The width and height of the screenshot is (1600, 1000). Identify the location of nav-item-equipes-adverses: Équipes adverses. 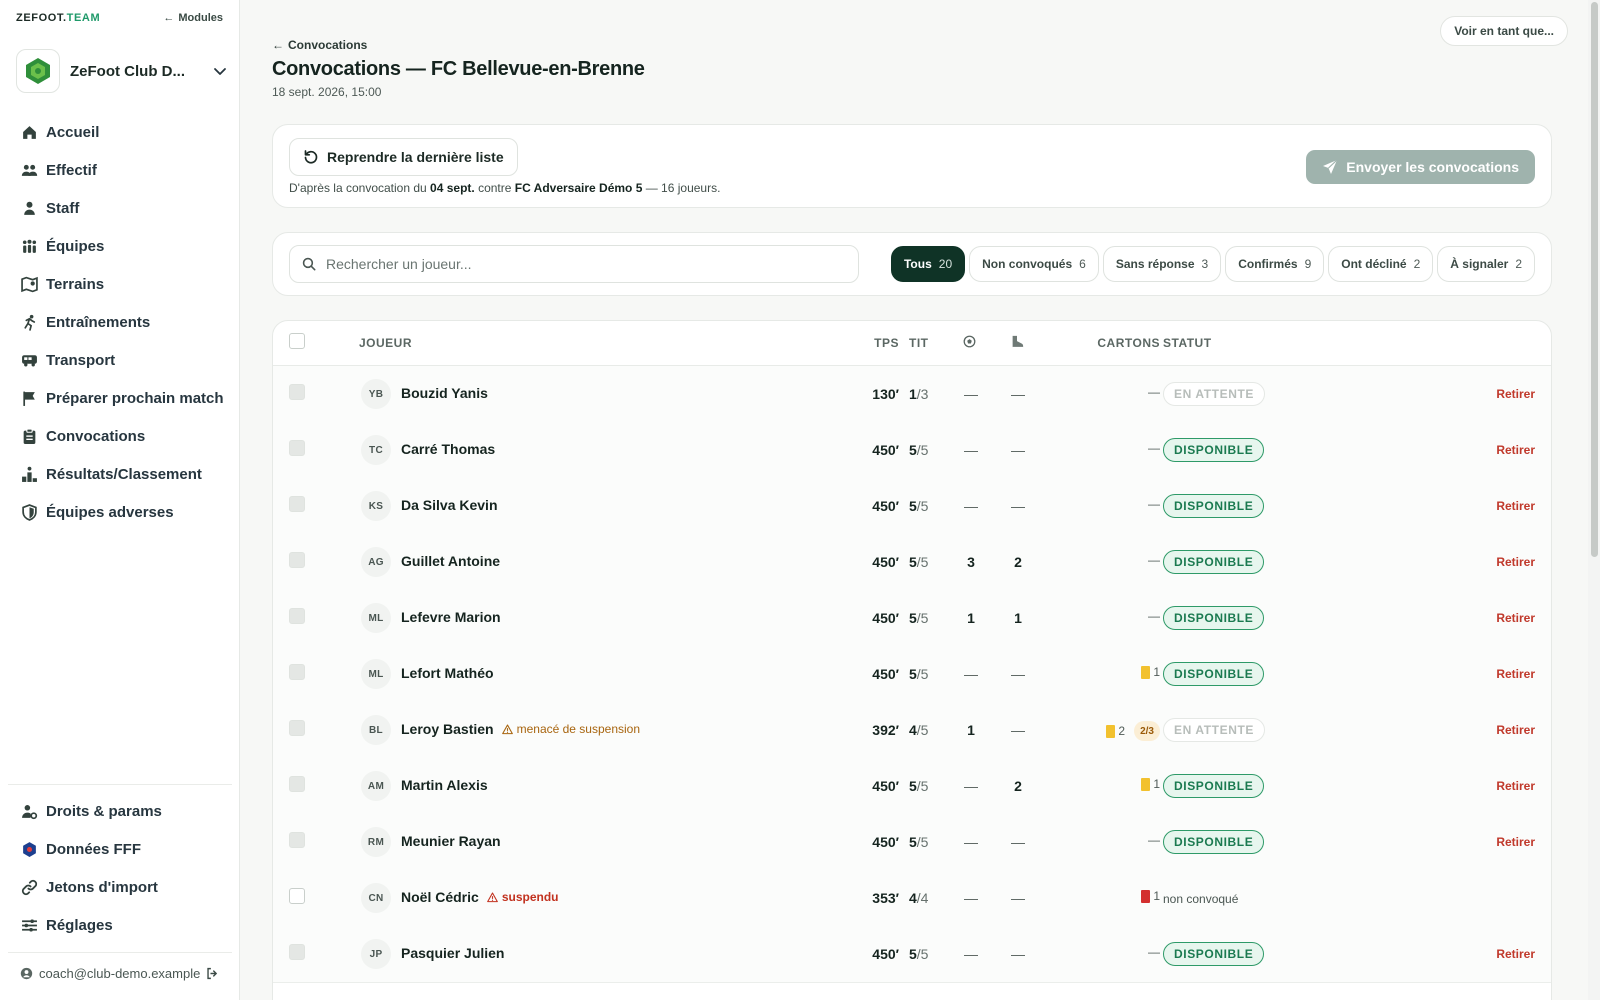
(120, 512).